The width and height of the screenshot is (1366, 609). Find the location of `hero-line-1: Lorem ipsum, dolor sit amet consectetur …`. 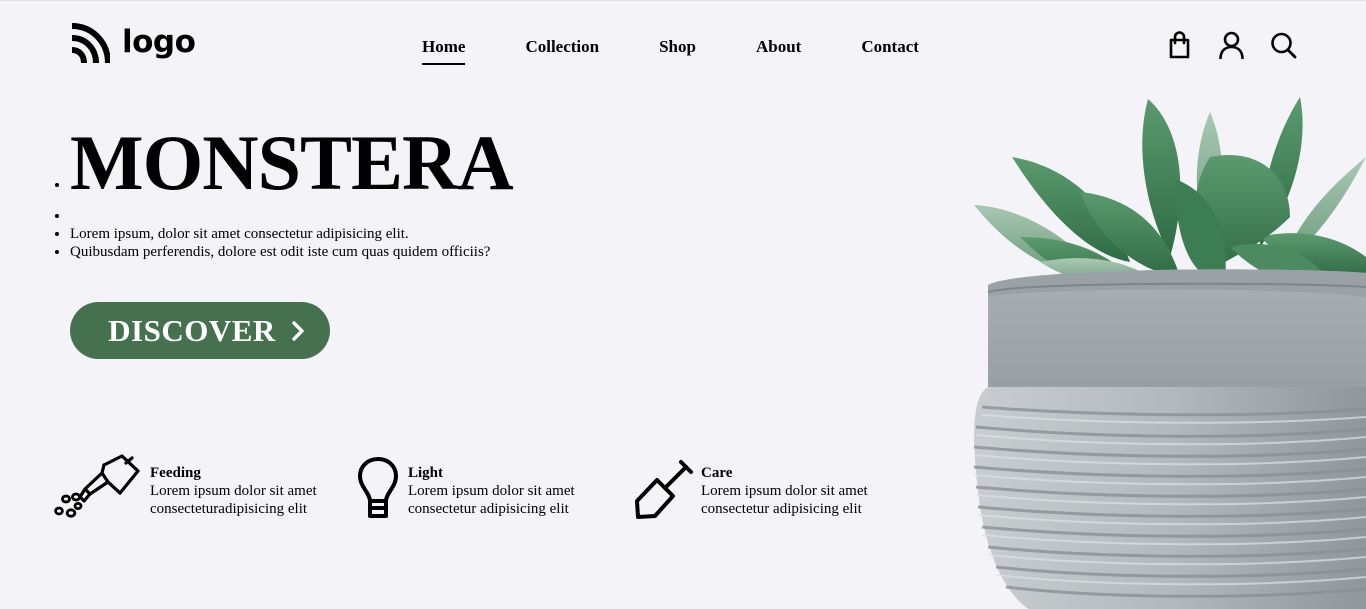

hero-line-1: Lorem ipsum, dolor sit amet consectetur … is located at coordinates (291, 234).